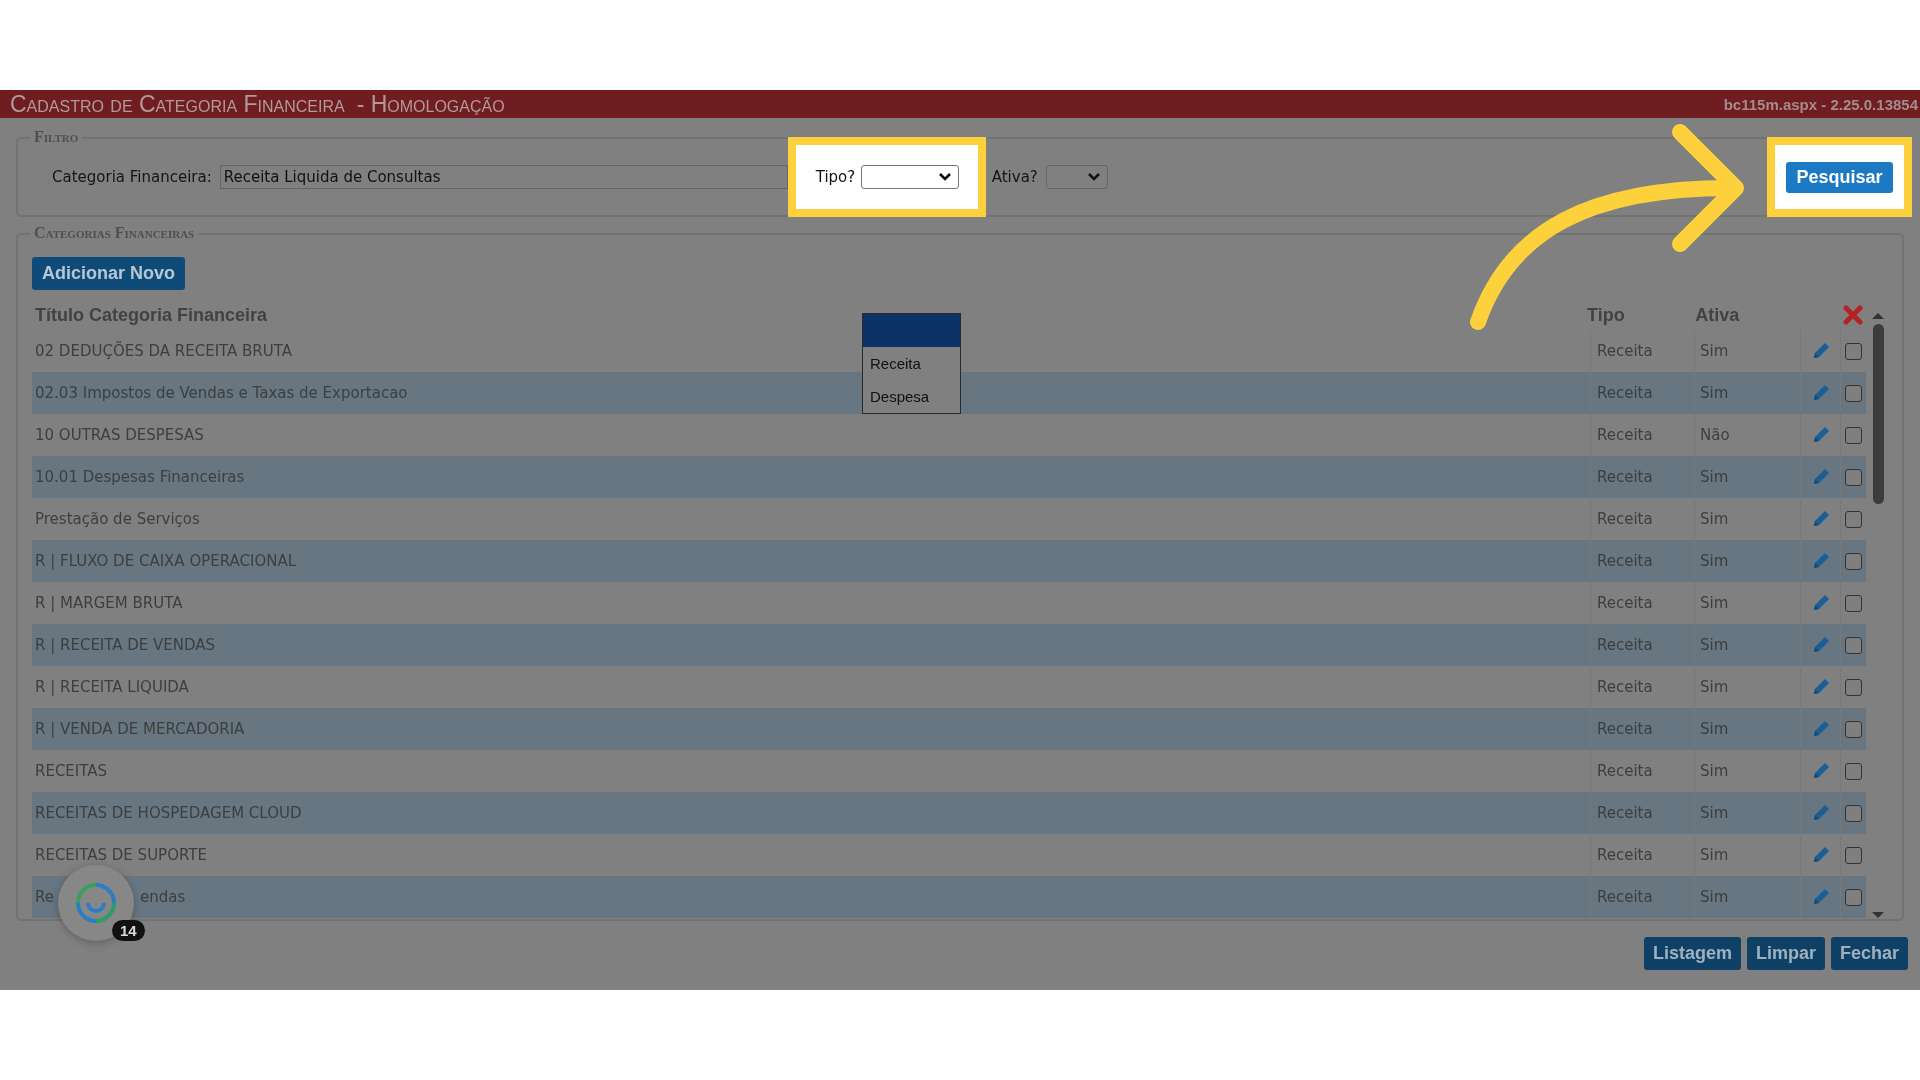  Describe the element at coordinates (119, 435) in the screenshot. I see `table-cell: 10 OUTRAS DESPESAS` at that location.